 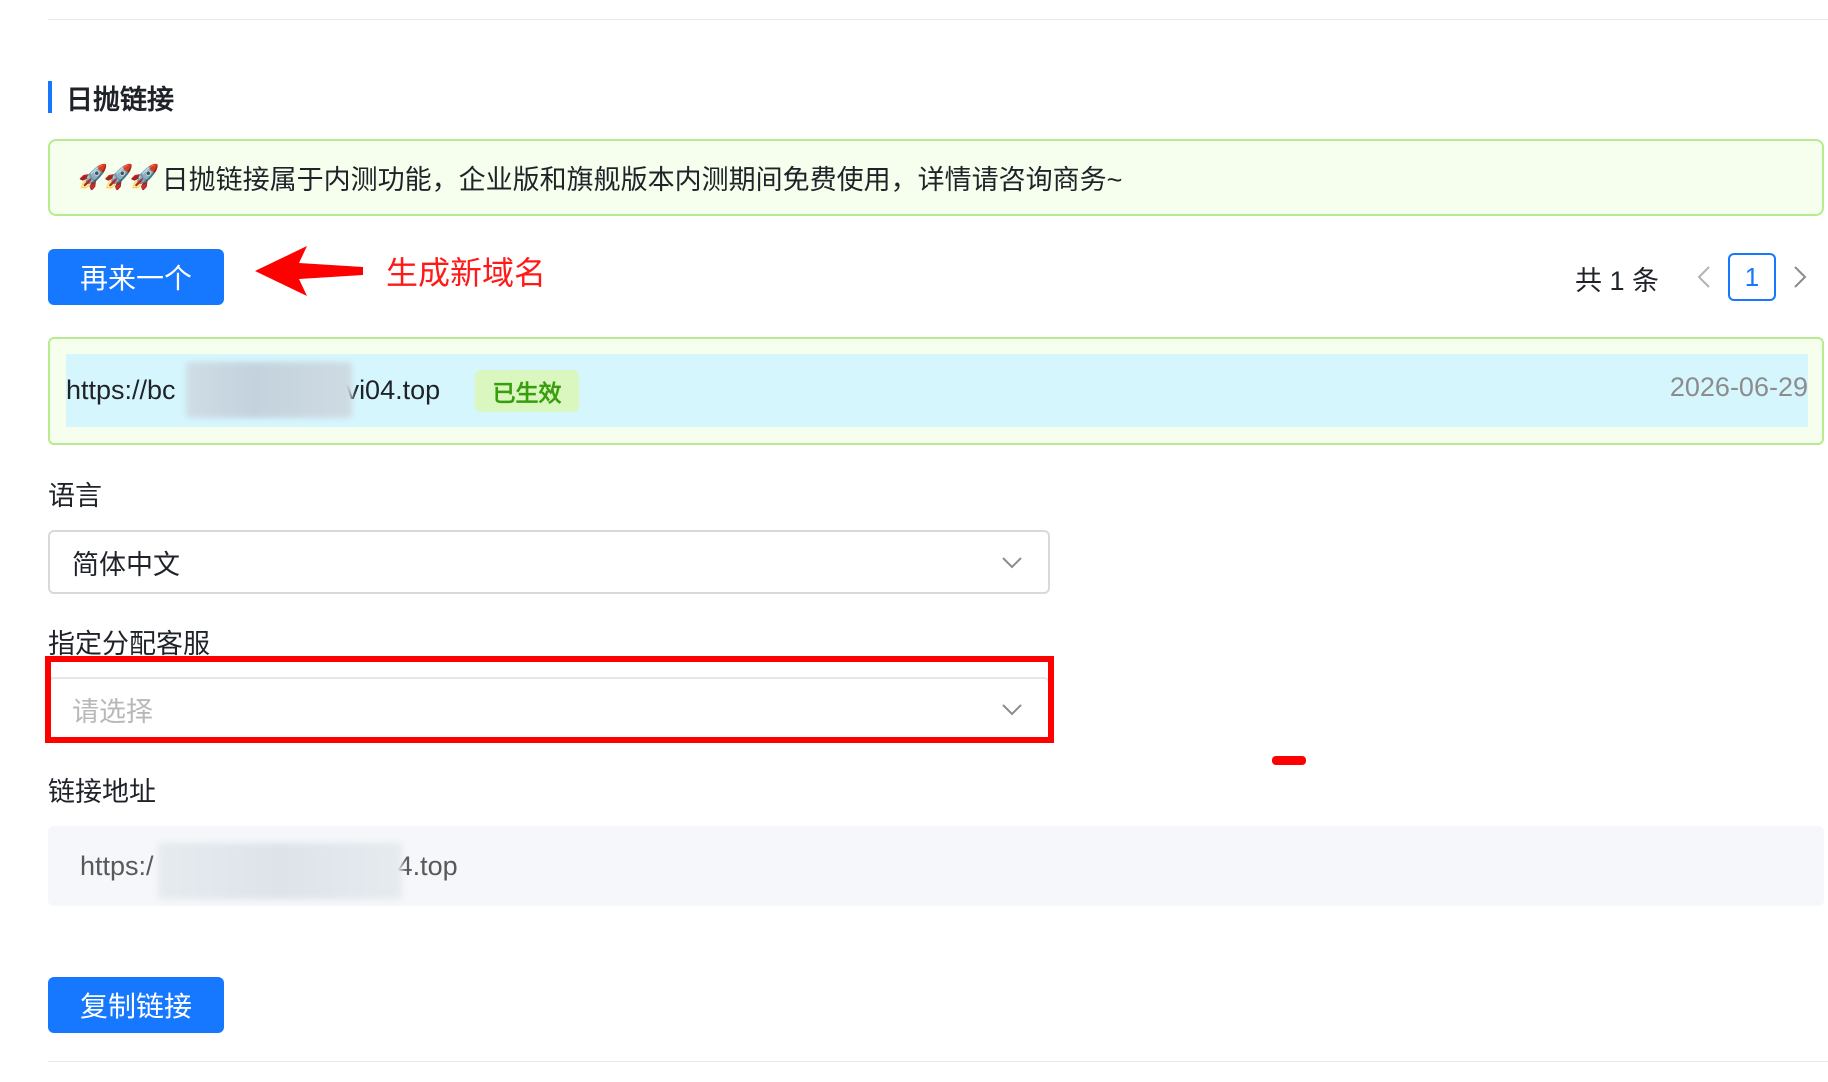 I want to click on link-address-label: 链接地址, so click(x=102, y=792).